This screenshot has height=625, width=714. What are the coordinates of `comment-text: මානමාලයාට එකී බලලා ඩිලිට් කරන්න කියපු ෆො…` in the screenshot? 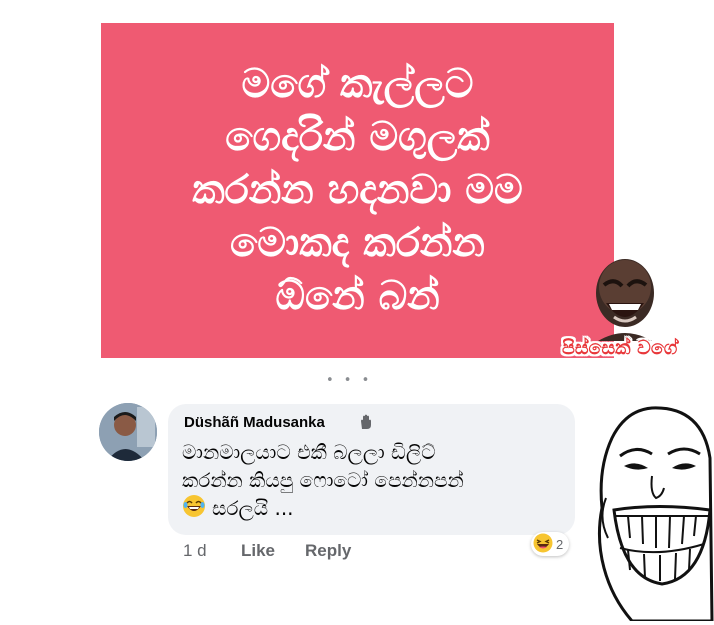 It's located at (323, 481).